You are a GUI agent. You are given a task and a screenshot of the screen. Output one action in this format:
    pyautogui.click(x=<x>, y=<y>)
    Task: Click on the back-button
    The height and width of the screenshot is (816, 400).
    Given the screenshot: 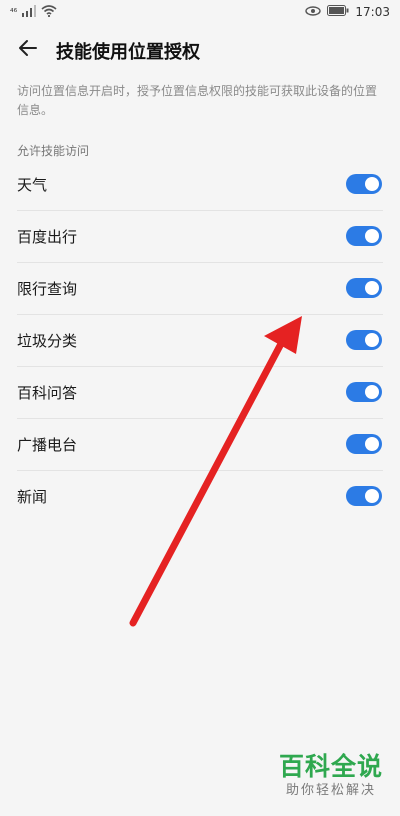 What is the action you would take?
    pyautogui.click(x=28, y=50)
    